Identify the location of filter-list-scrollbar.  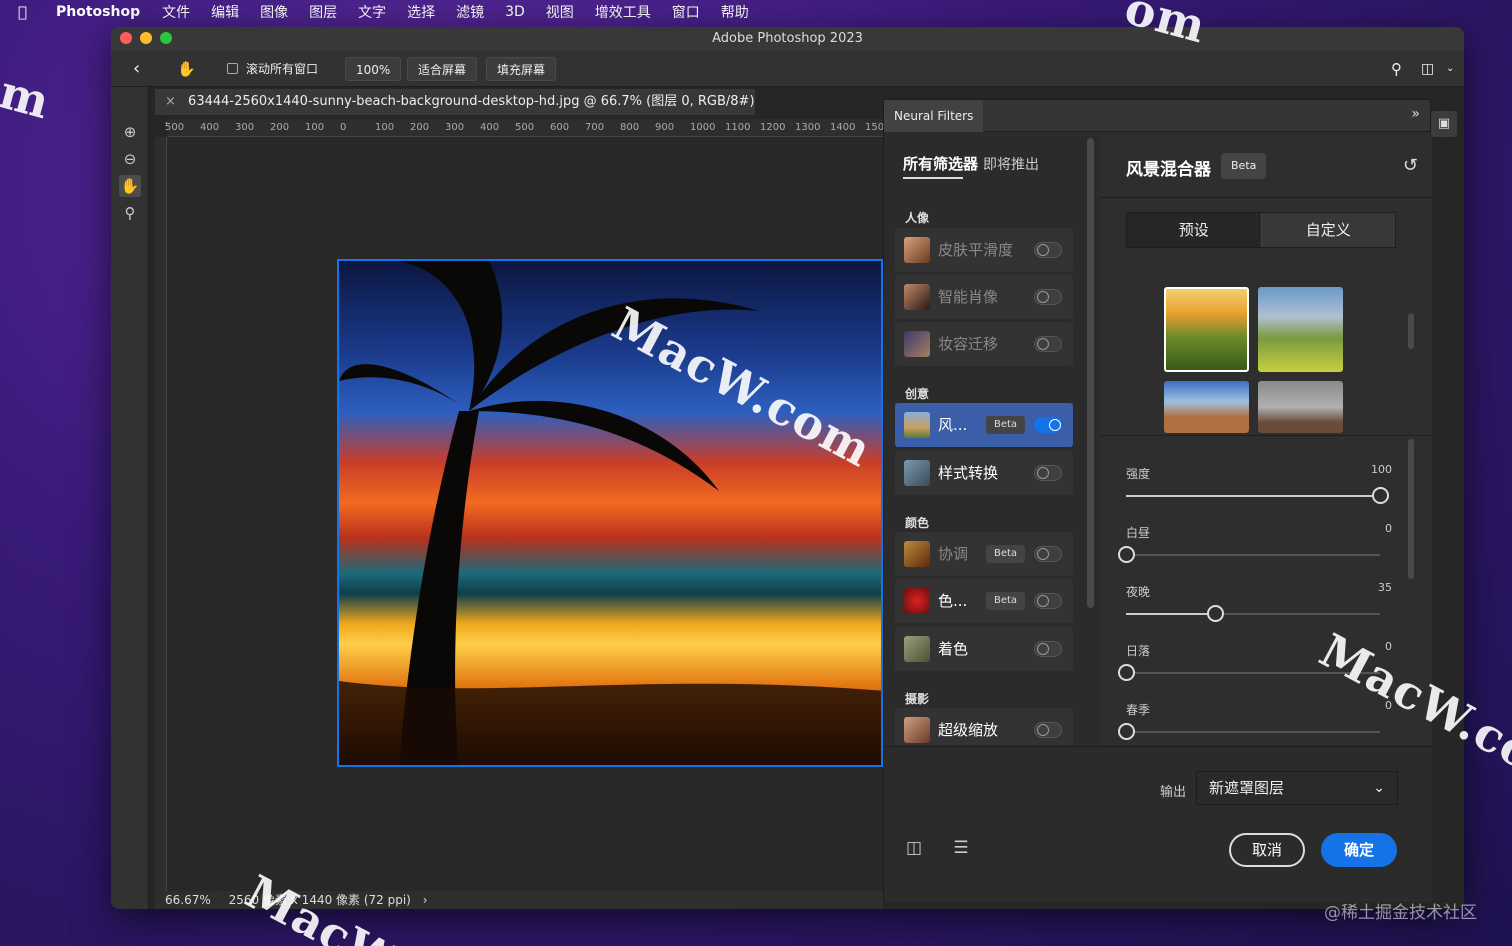
(1090, 373).